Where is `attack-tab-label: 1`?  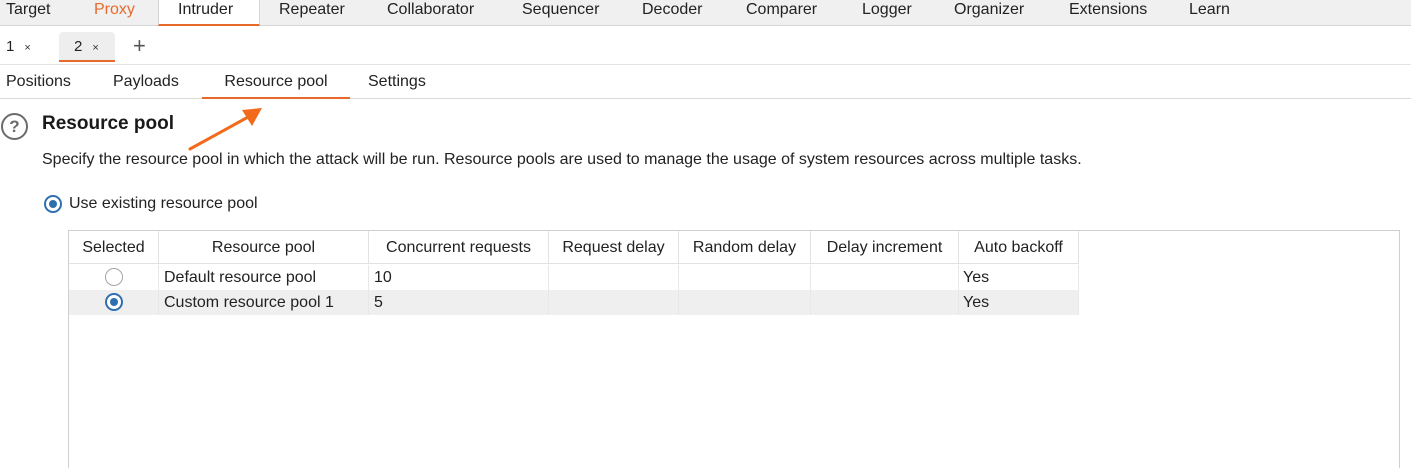 attack-tab-label: 1 is located at coordinates (10, 46).